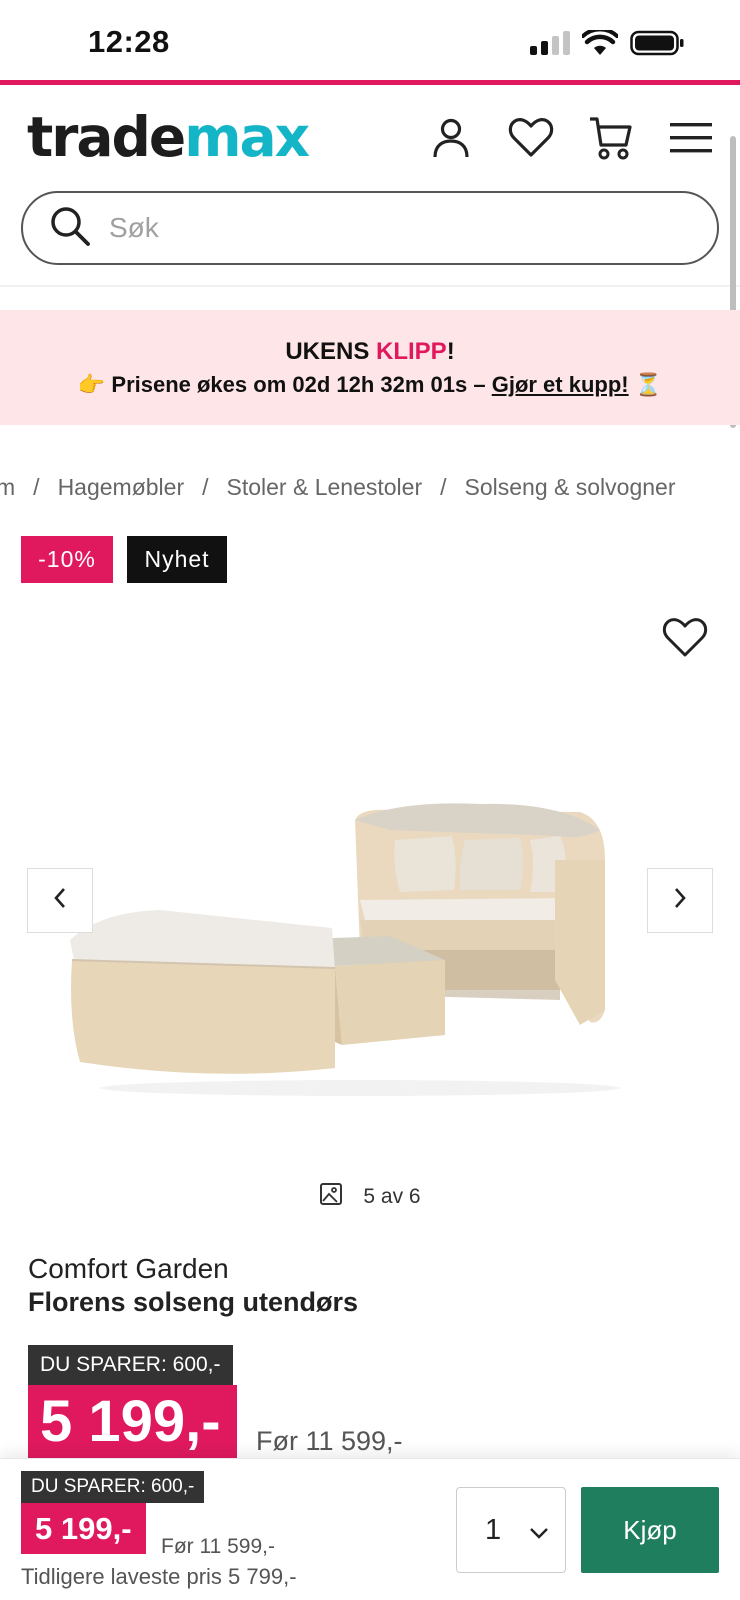 The width and height of the screenshot is (740, 1600). What do you see at coordinates (539, 1530) in the screenshot?
I see `chevron-down-icon` at bounding box center [539, 1530].